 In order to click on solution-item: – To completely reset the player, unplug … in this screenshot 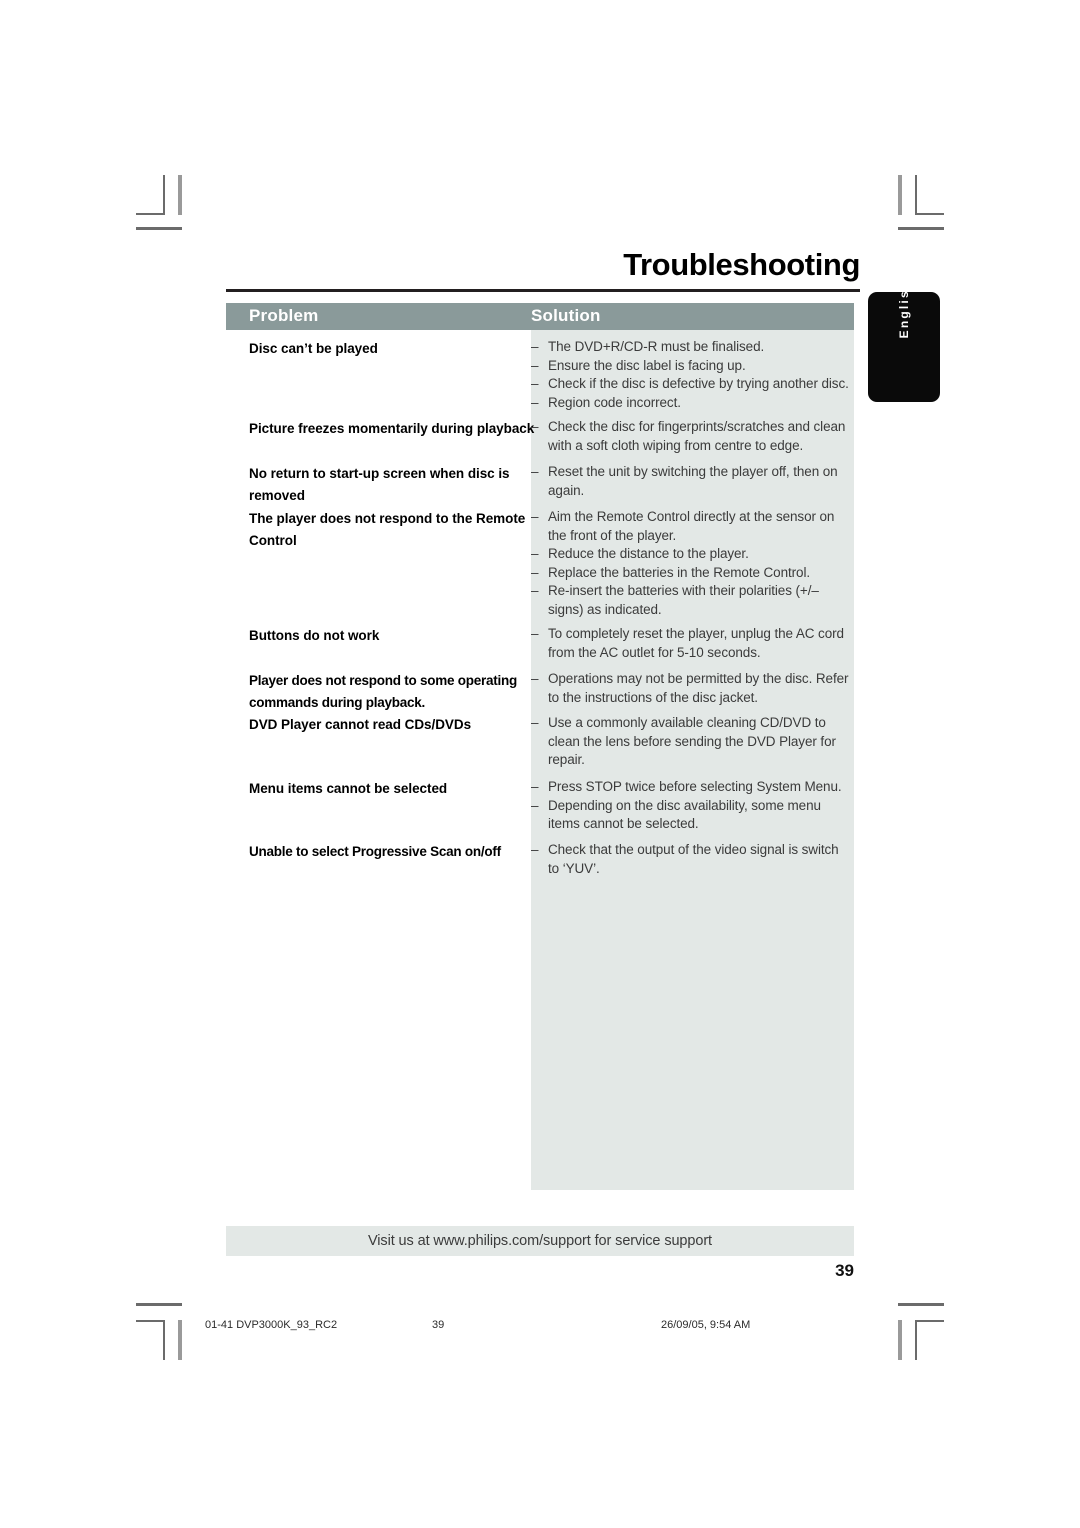, I will do `click(691, 643)`.